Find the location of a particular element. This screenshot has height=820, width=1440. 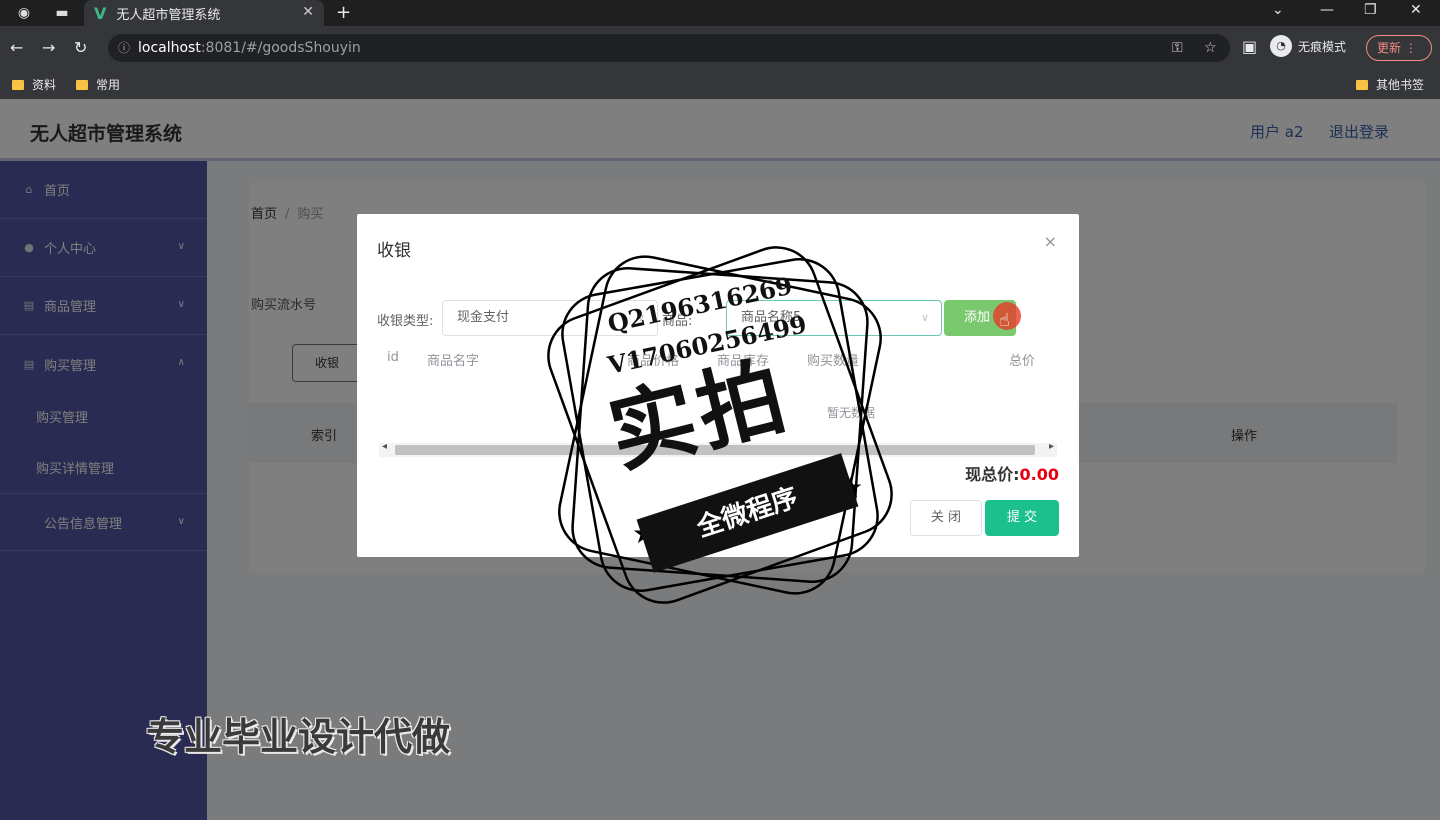

bookmark-folder-other: 其他书签 is located at coordinates (1390, 84).